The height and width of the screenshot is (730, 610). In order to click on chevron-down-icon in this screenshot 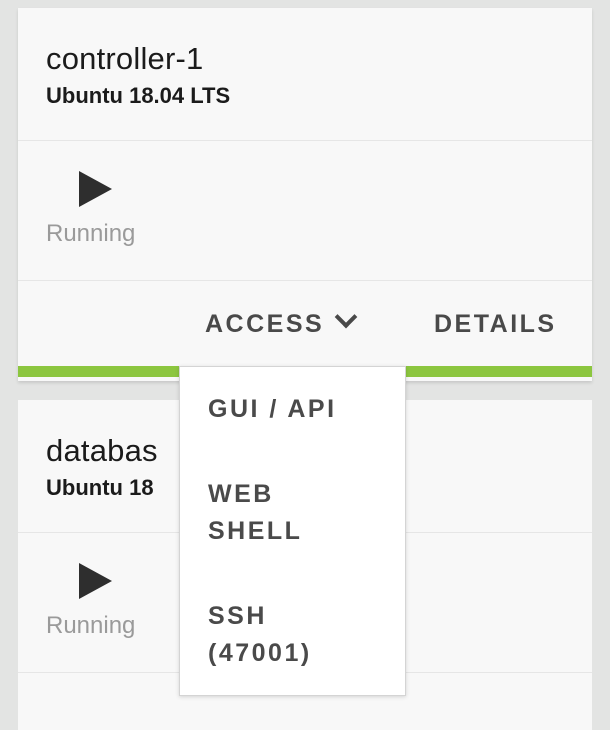, I will do `click(346, 317)`.